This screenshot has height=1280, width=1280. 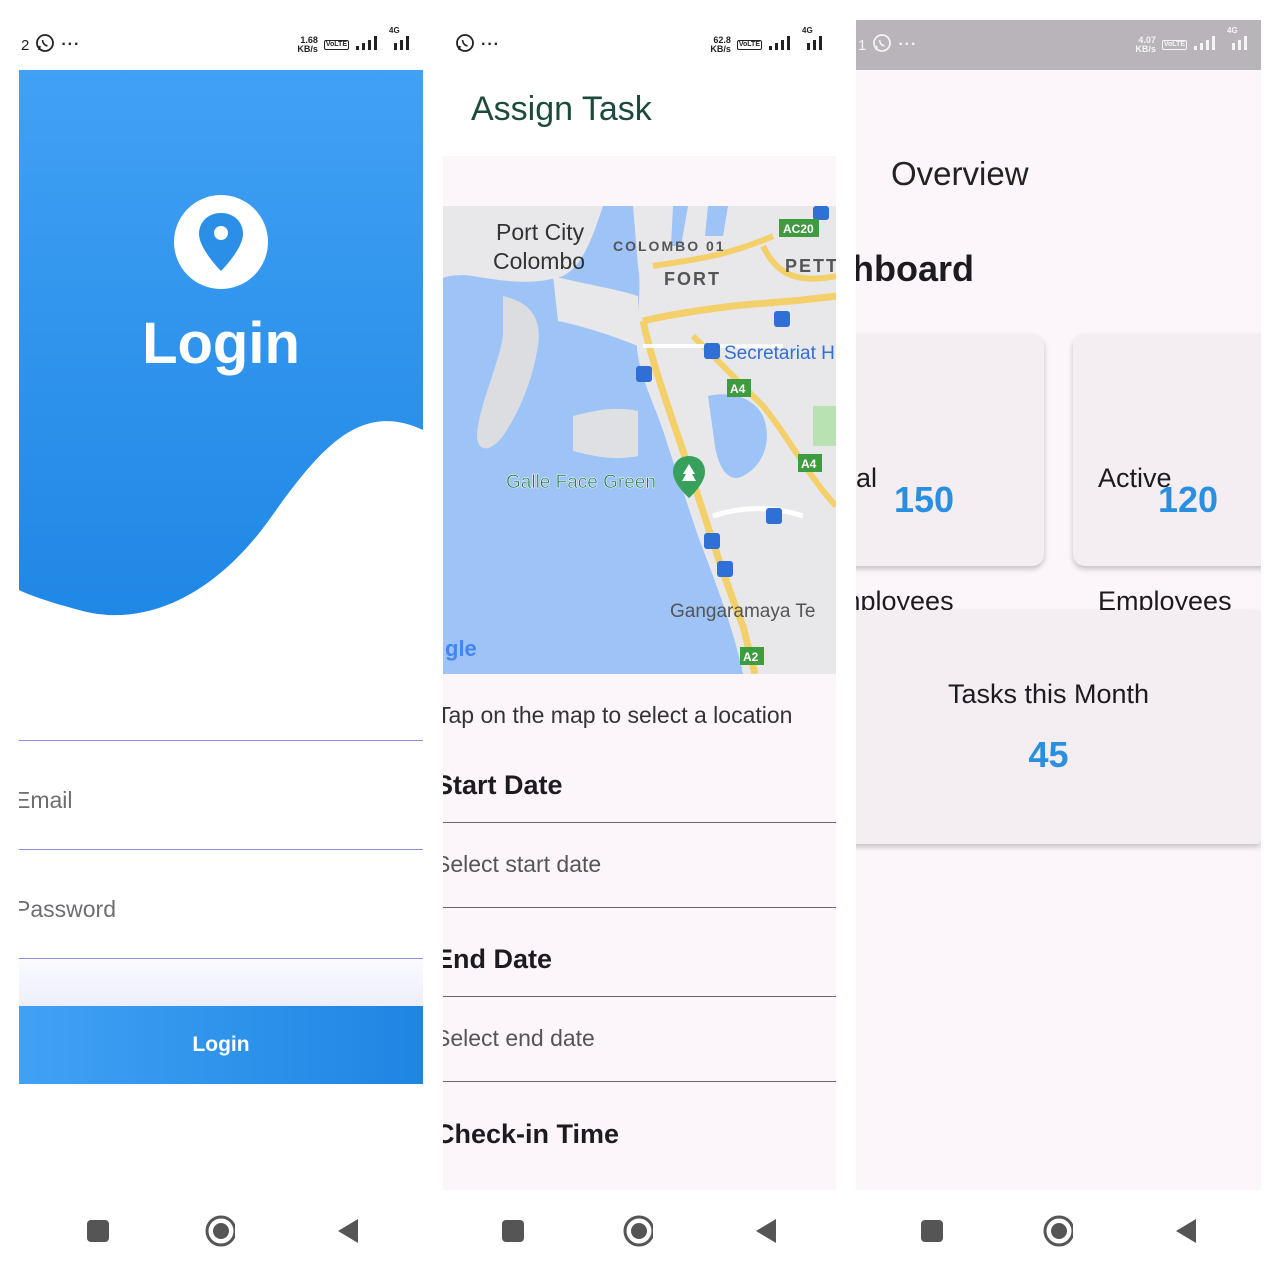 I want to click on map-label-galle-face: Galle Face Green, so click(x=581, y=482).